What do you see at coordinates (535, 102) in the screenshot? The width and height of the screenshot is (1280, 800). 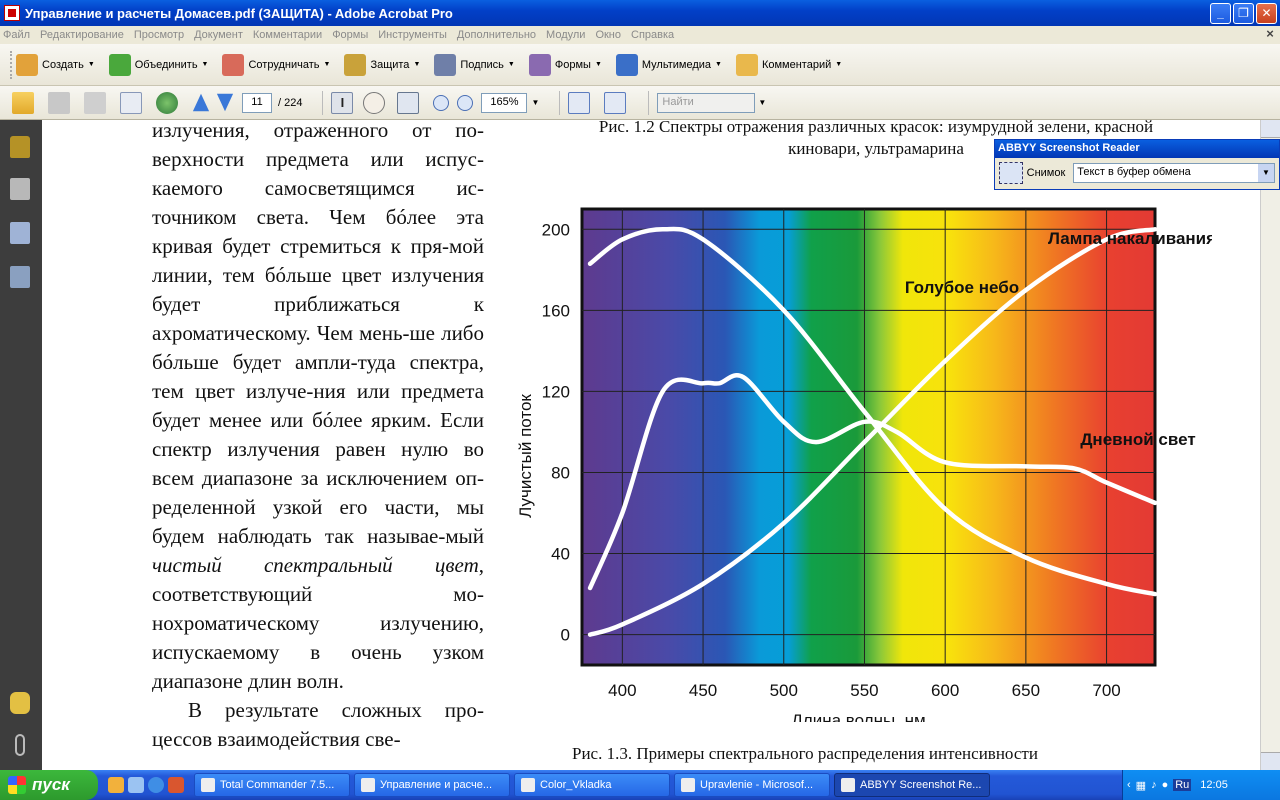 I see `zoom-dropdown-icon: ▼` at bounding box center [535, 102].